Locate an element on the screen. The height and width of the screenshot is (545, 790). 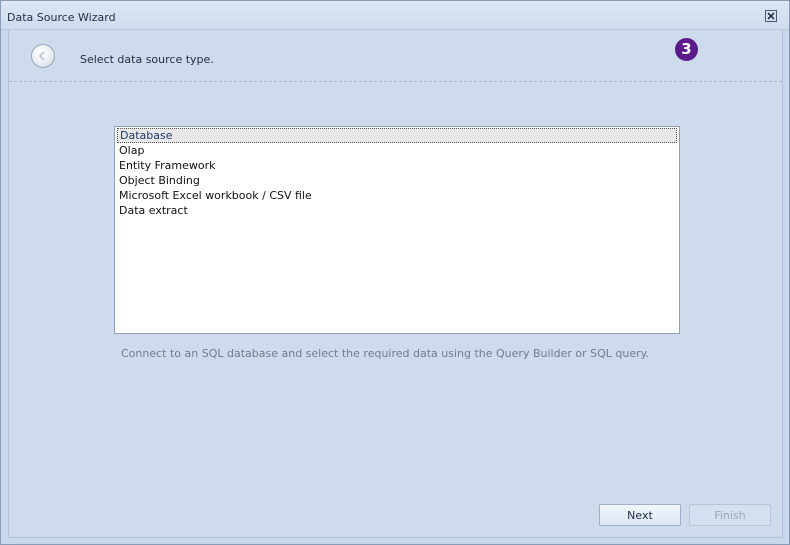
back-arrow-icon is located at coordinates (41, 56).